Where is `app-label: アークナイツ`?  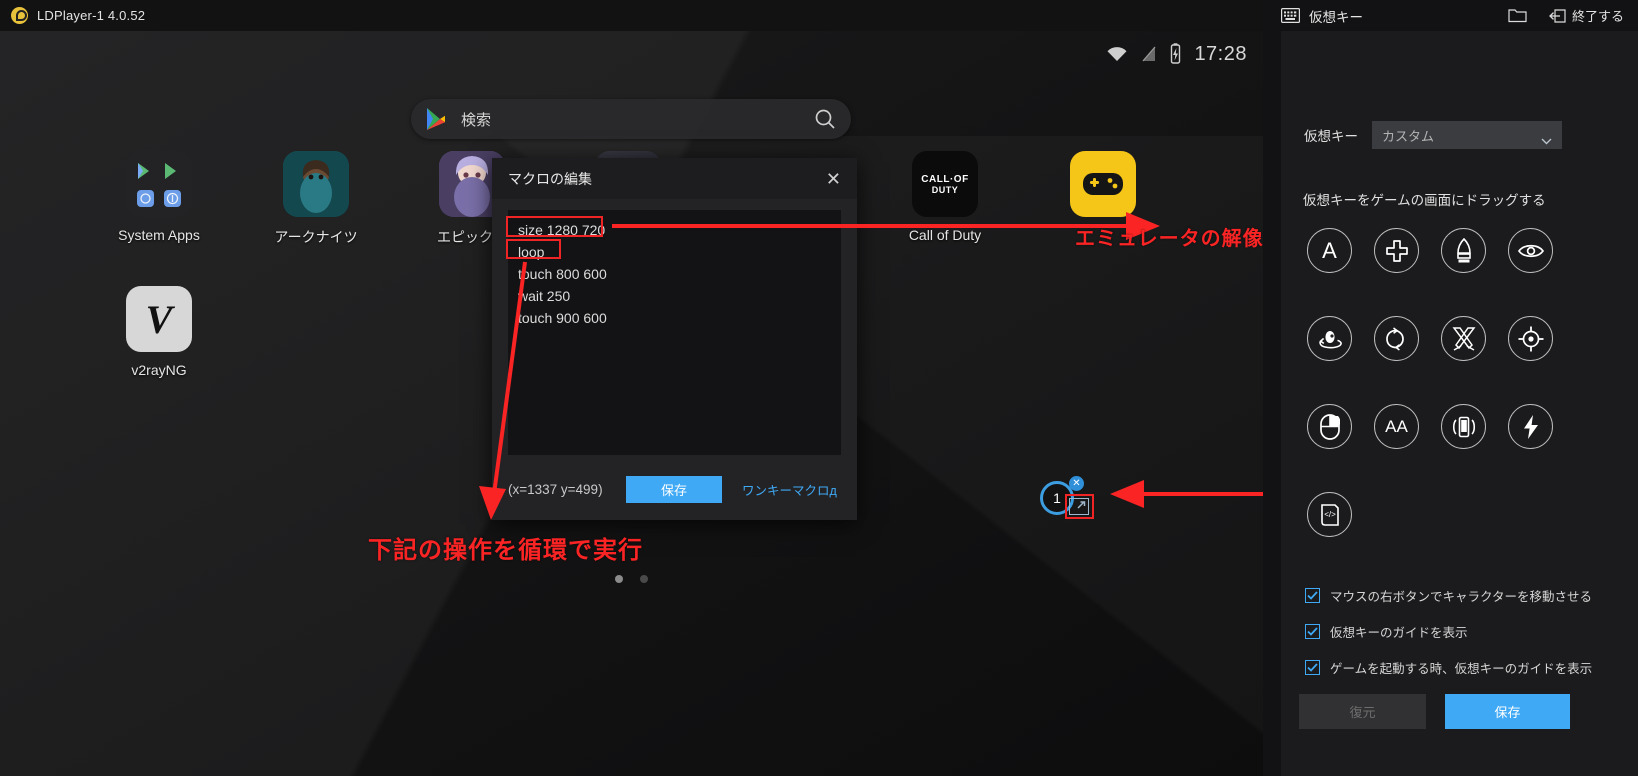 app-label: アークナイツ is located at coordinates (316, 237).